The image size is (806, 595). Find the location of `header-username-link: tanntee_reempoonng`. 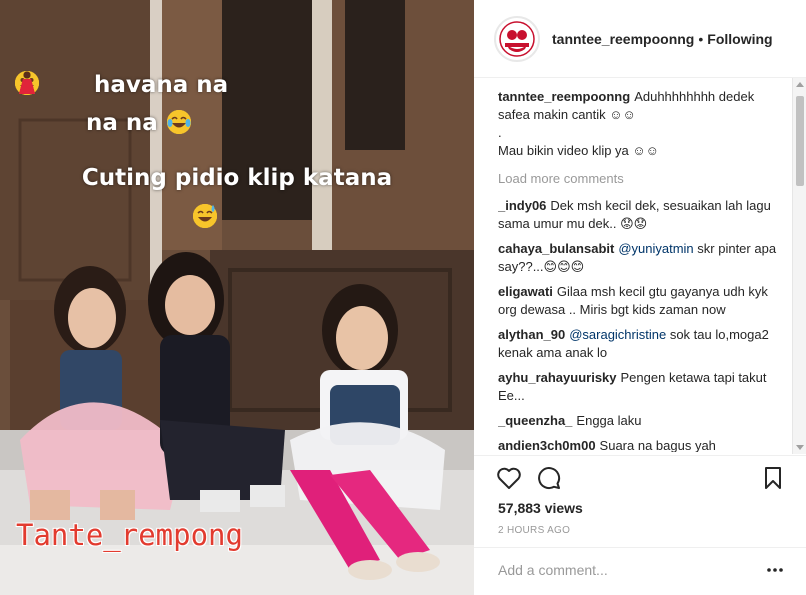

header-username-link: tanntee_reempoonng is located at coordinates (623, 39).